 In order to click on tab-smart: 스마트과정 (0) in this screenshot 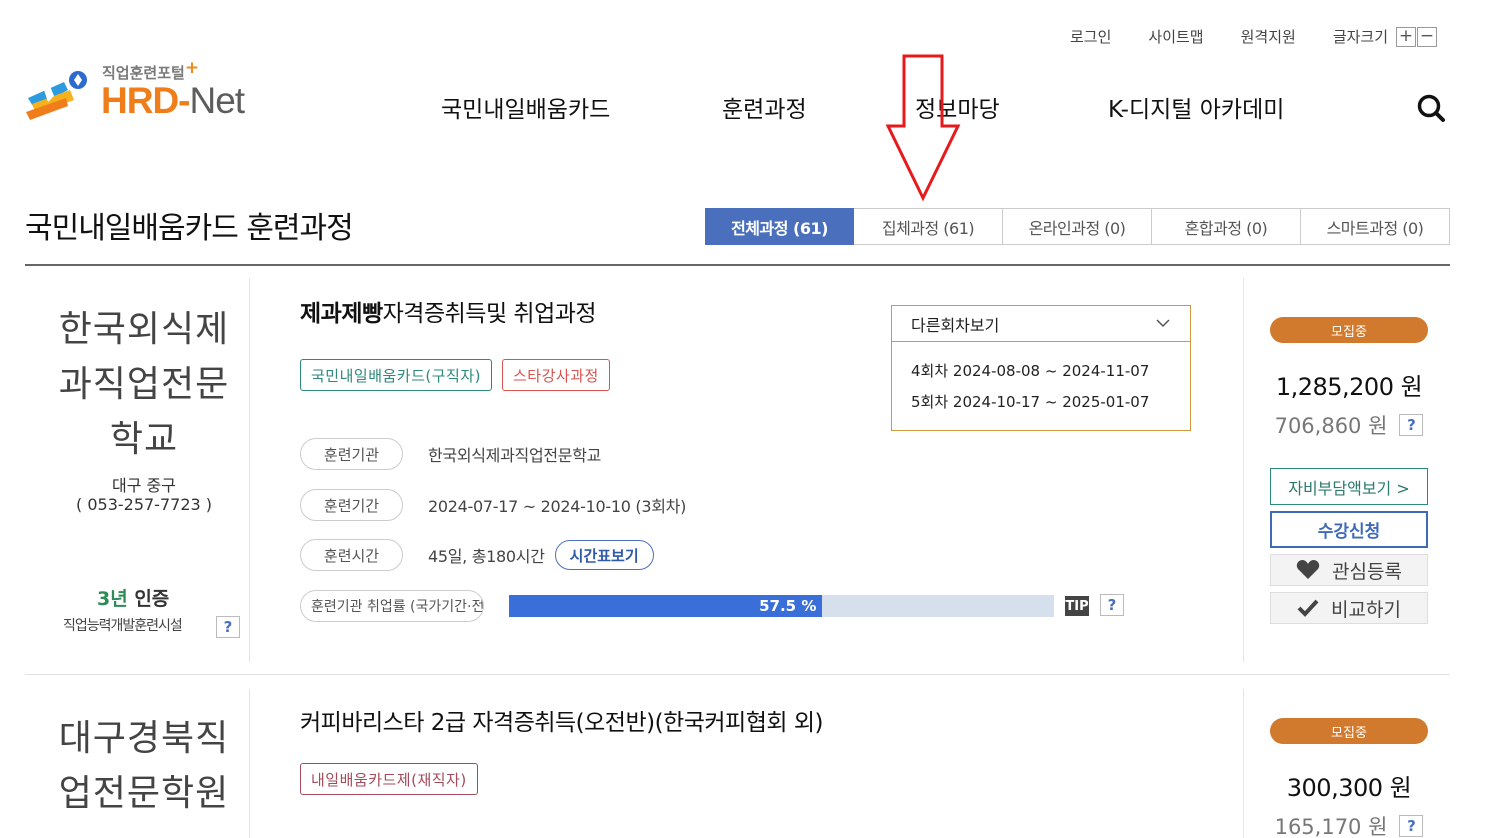, I will do `click(1375, 226)`.